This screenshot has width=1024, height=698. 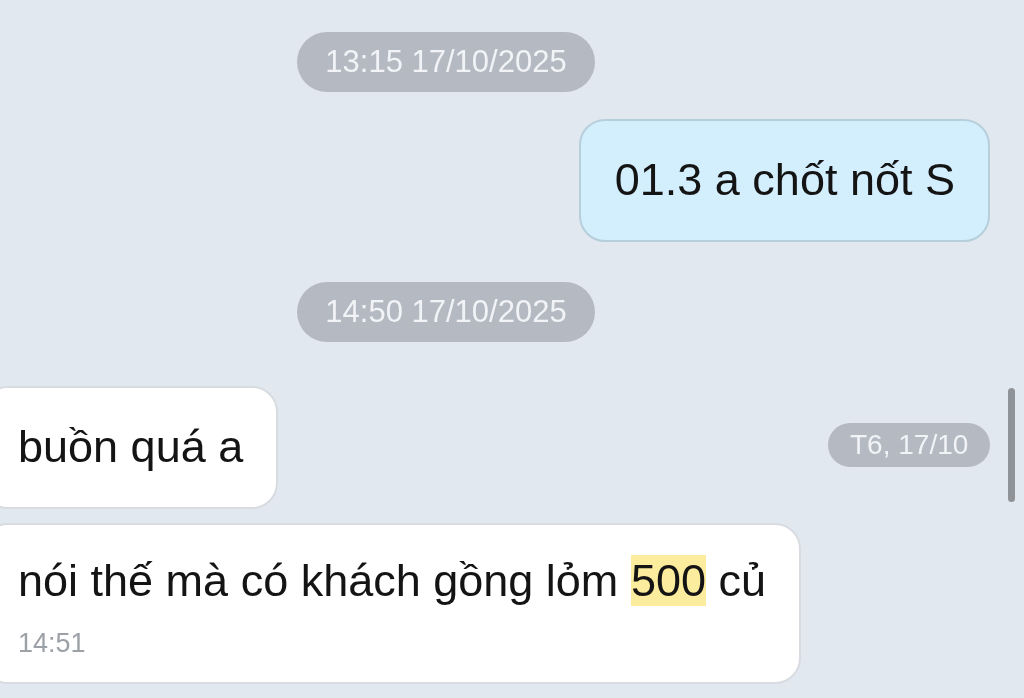 What do you see at coordinates (131, 447) in the screenshot?
I see `message-text: buồn quá a` at bounding box center [131, 447].